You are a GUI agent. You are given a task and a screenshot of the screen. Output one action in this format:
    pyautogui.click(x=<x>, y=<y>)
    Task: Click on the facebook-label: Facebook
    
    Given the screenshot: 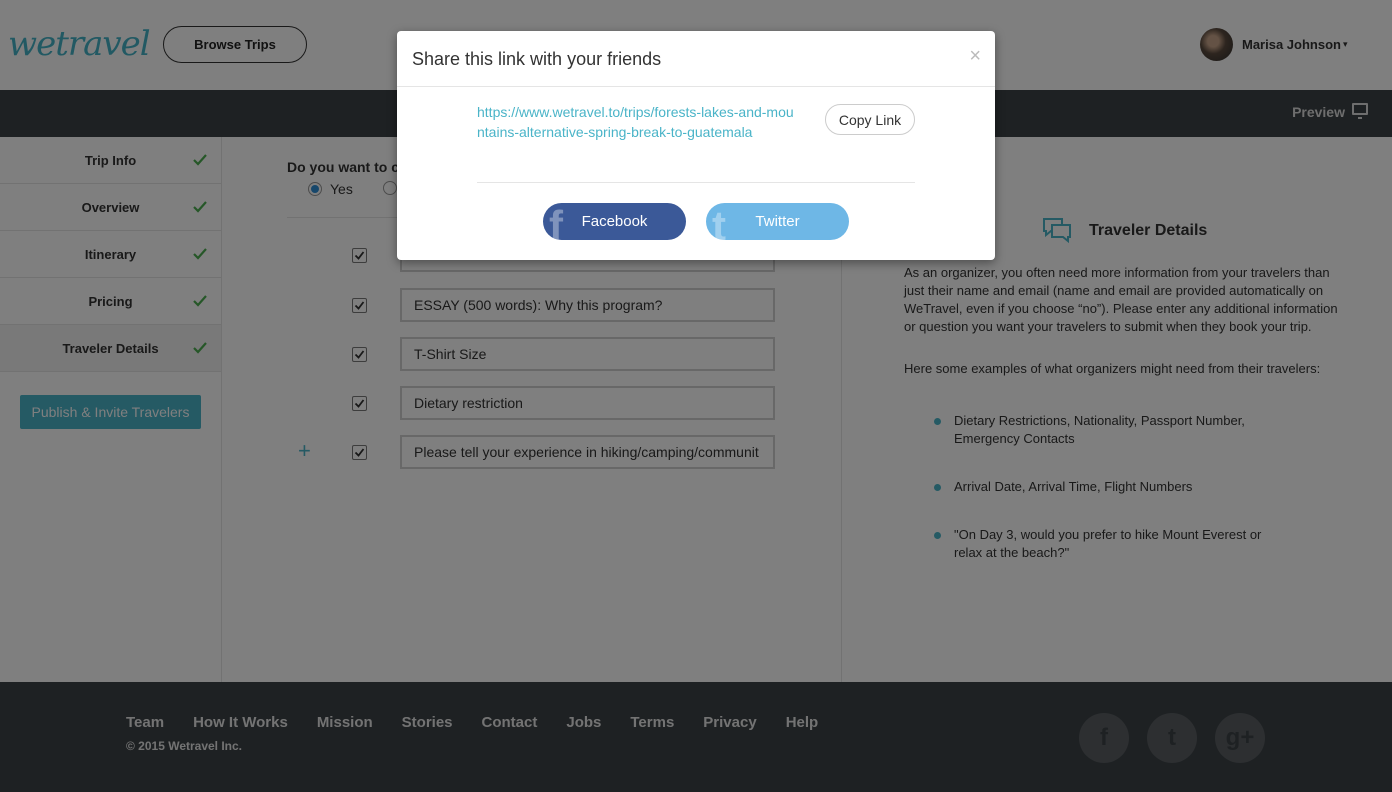 What is the action you would take?
    pyautogui.click(x=614, y=221)
    